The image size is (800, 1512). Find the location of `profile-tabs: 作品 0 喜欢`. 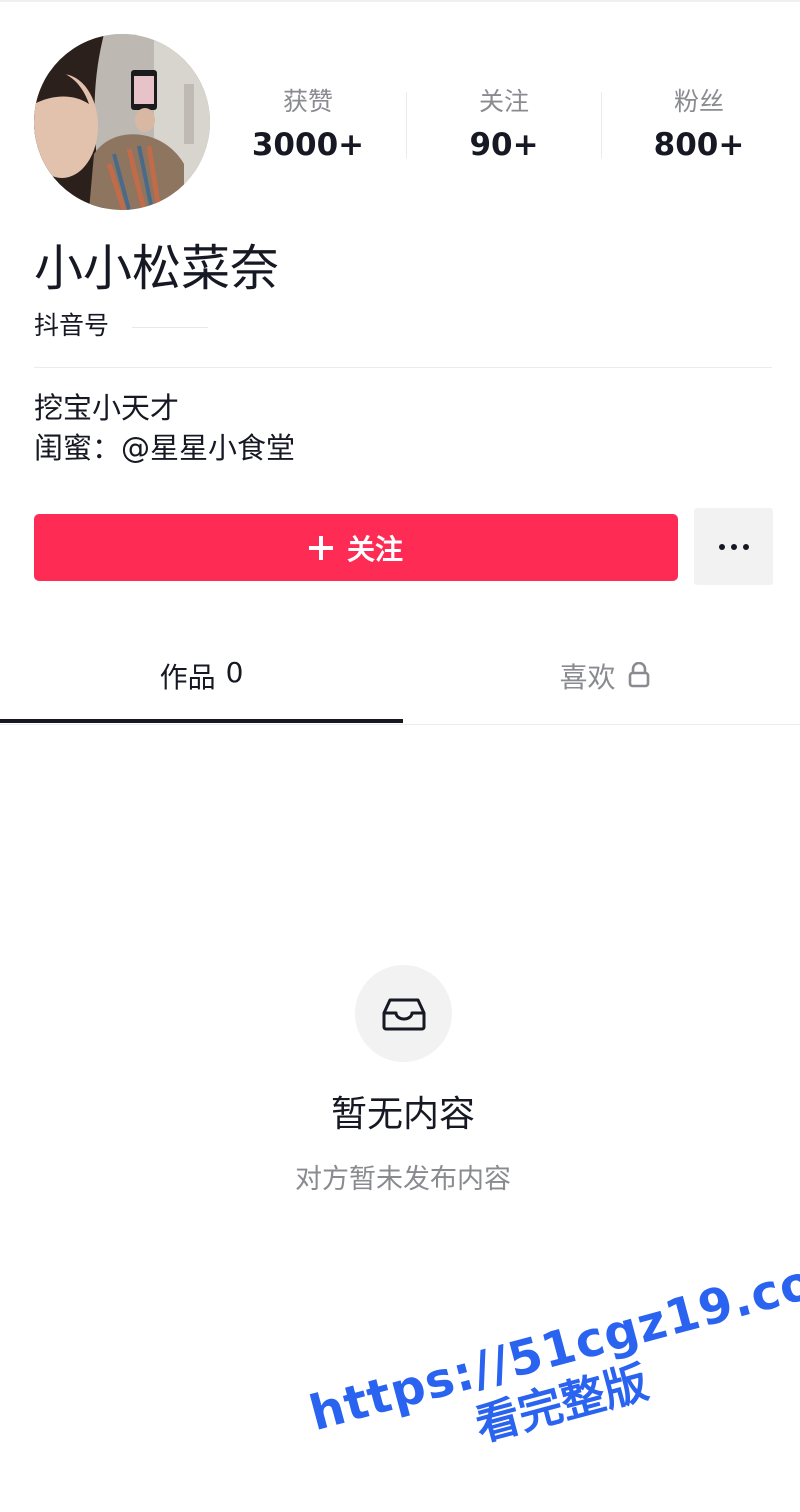

profile-tabs: 作品 0 喜欢 is located at coordinates (400, 682).